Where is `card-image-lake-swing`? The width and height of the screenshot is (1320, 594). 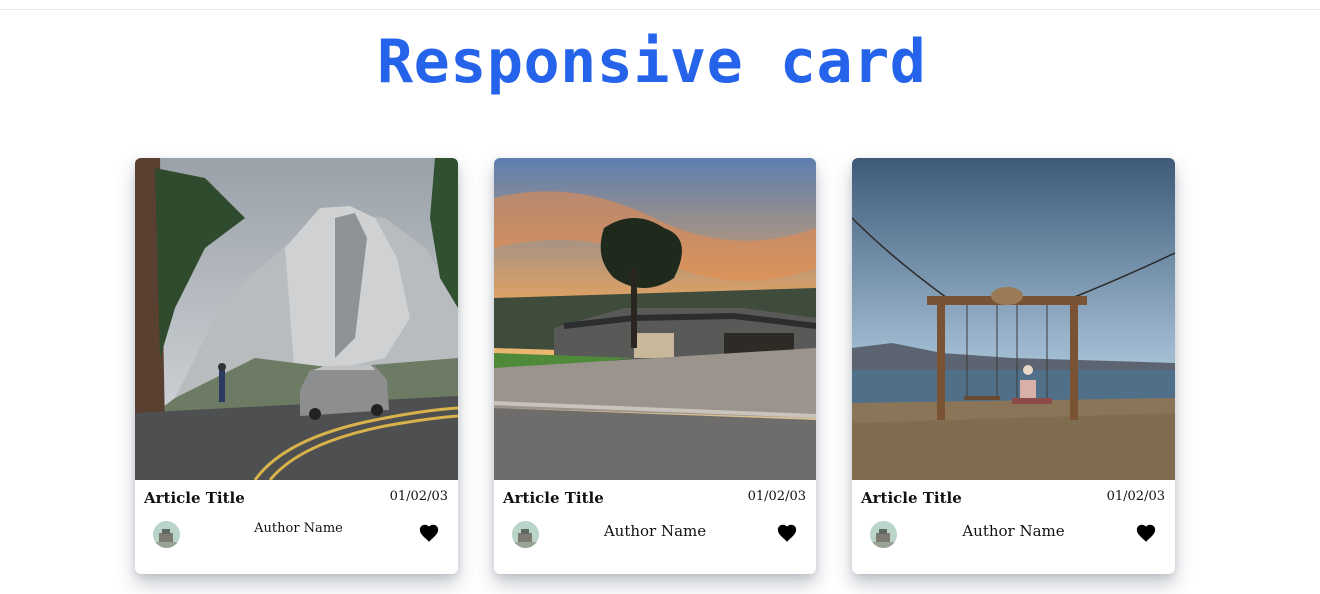
card-image-lake-swing is located at coordinates (1013, 319).